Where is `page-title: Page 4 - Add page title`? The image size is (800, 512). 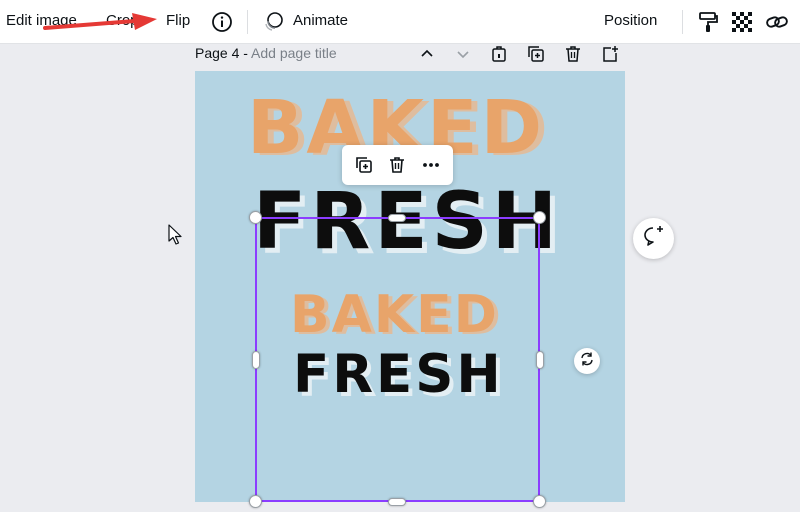
page-title: Page 4 - Add page title is located at coordinates (266, 53).